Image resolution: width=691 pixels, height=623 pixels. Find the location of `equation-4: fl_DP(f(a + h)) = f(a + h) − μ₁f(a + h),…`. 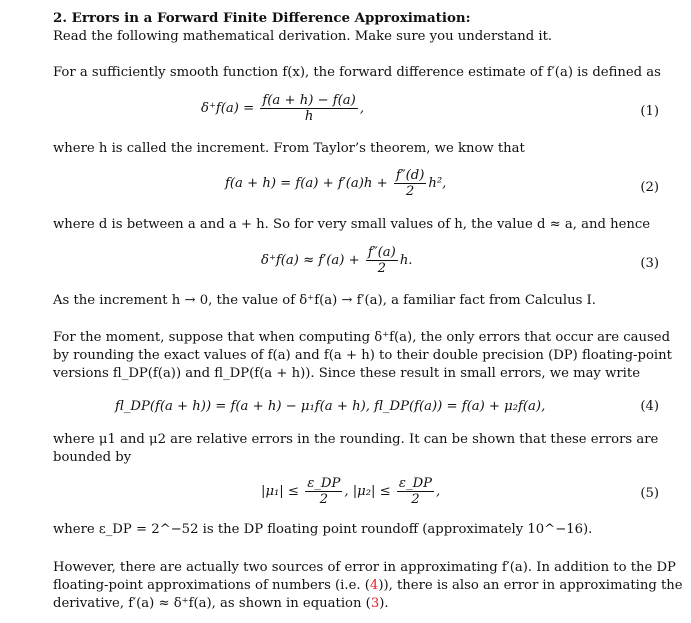

equation-4: fl_DP(f(a + h)) = f(a + h) − μ₁f(a + h),… is located at coordinates (330, 406).